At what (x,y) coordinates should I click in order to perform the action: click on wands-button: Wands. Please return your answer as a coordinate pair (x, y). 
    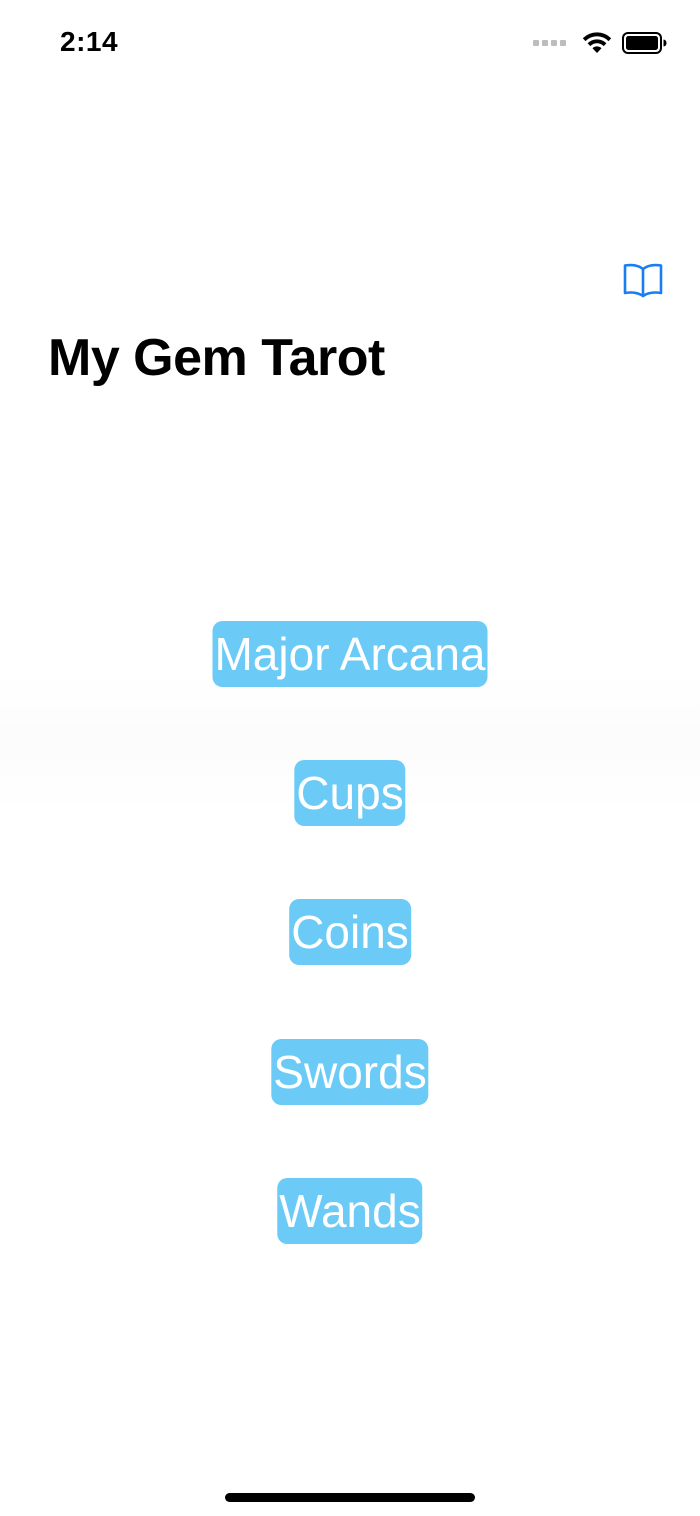
    Looking at the image, I should click on (350, 1211).